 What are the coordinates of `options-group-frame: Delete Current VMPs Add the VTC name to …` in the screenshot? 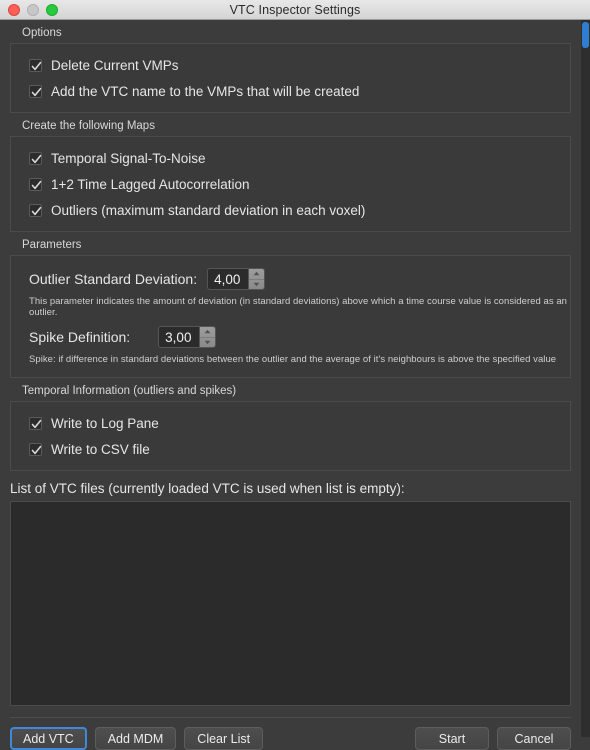 It's located at (290, 78).